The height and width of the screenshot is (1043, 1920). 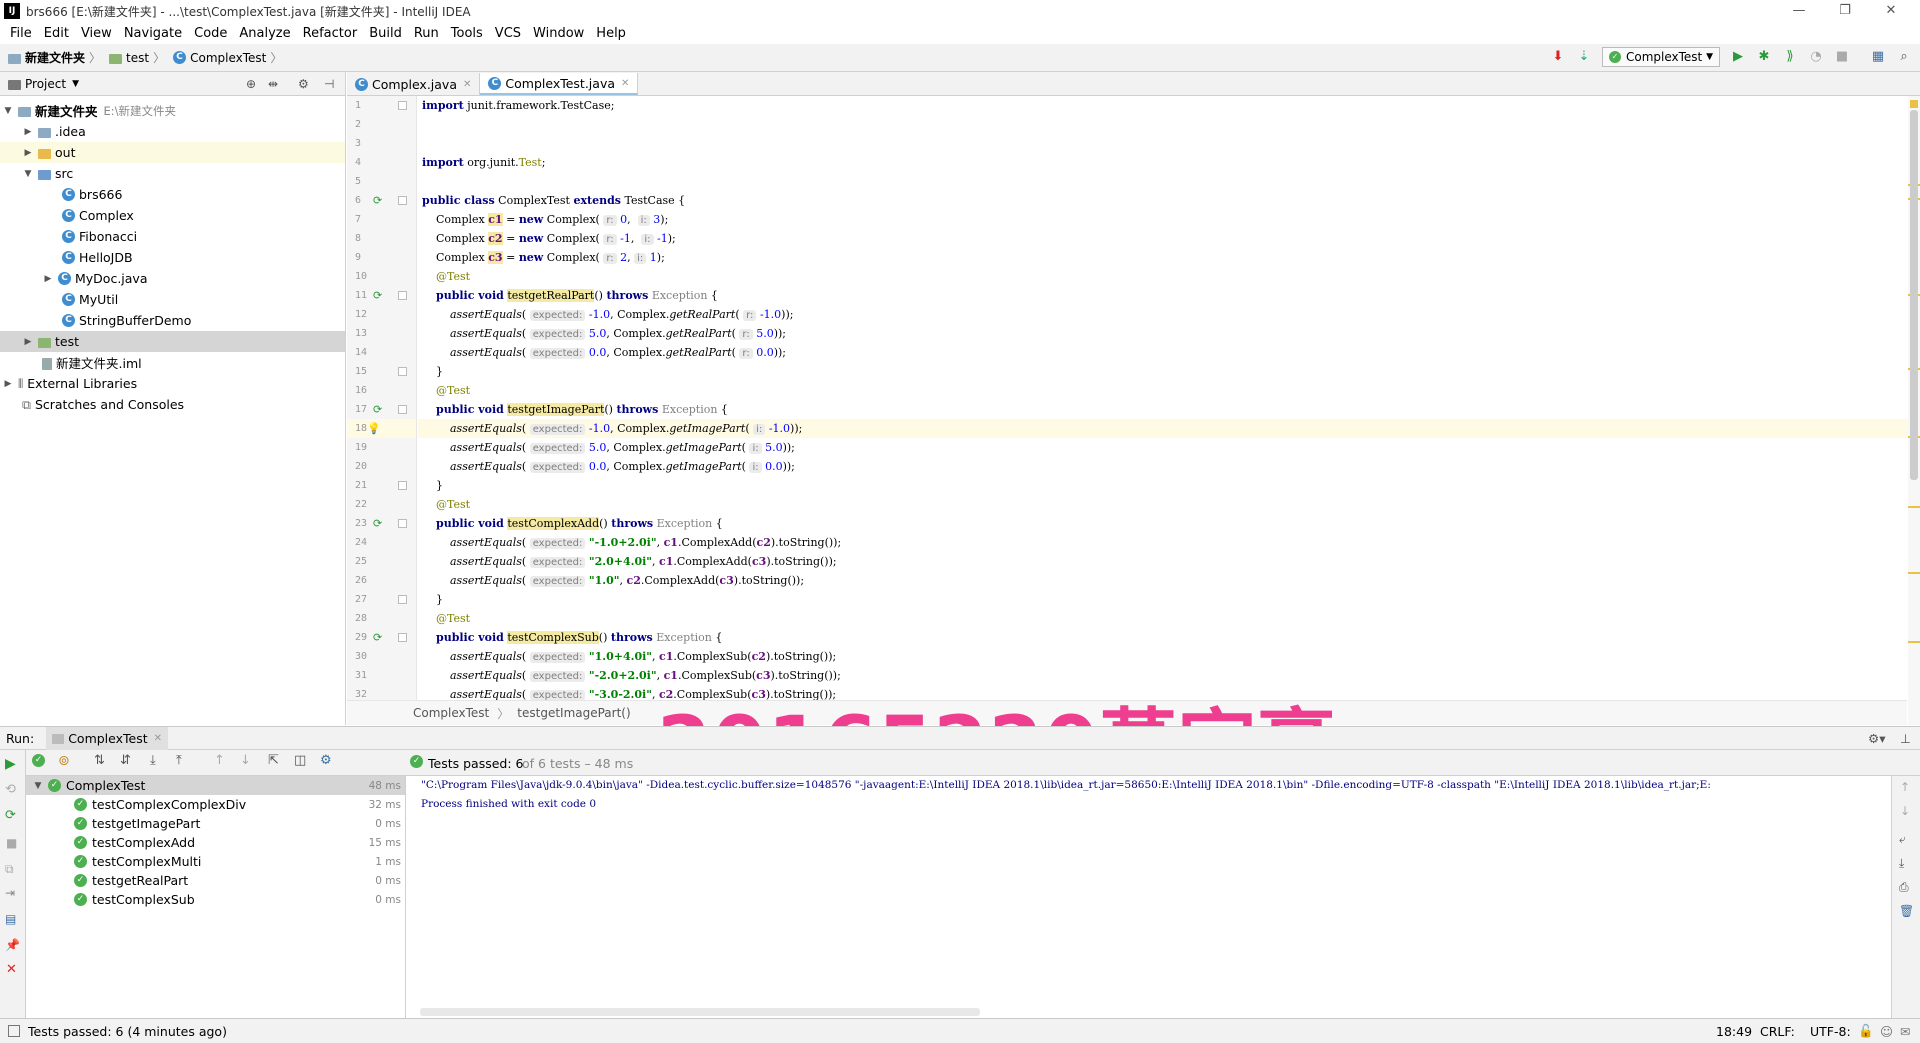 I want to click on next-test-icon: ↓, so click(x=245, y=760).